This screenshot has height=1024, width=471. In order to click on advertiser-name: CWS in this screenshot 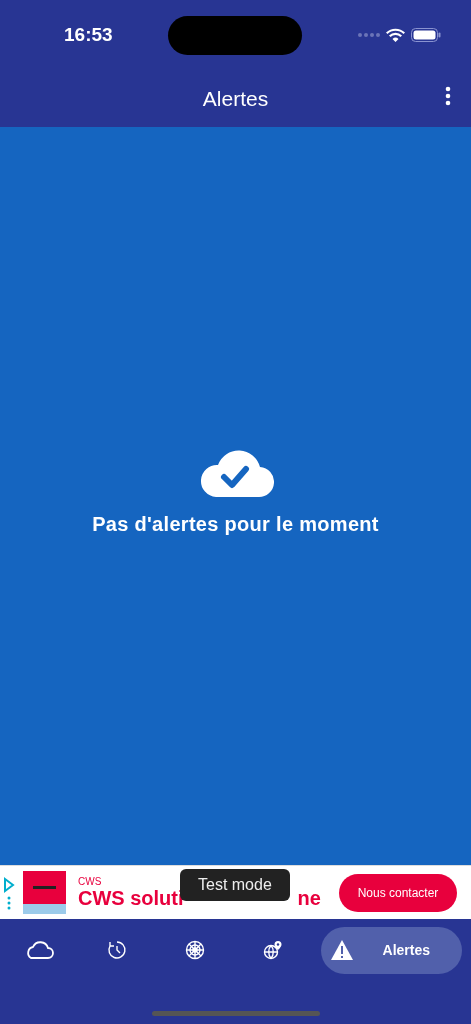, I will do `click(90, 881)`.